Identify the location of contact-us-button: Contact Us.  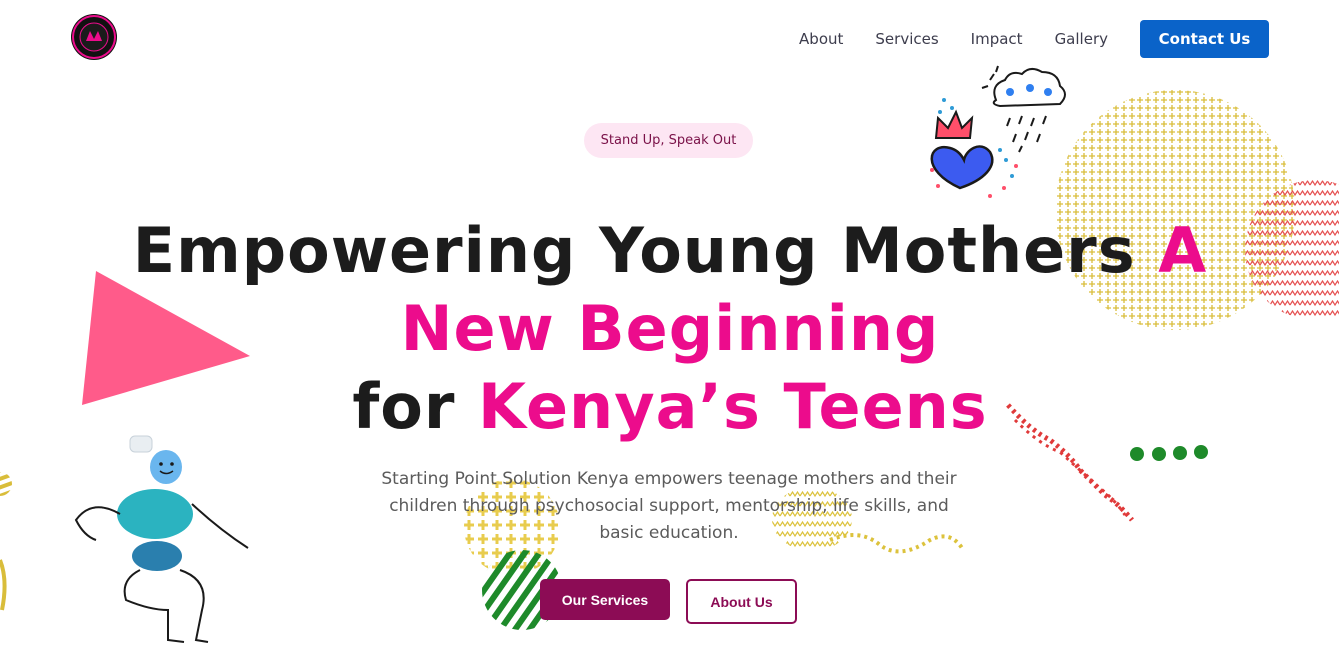
(1204, 39).